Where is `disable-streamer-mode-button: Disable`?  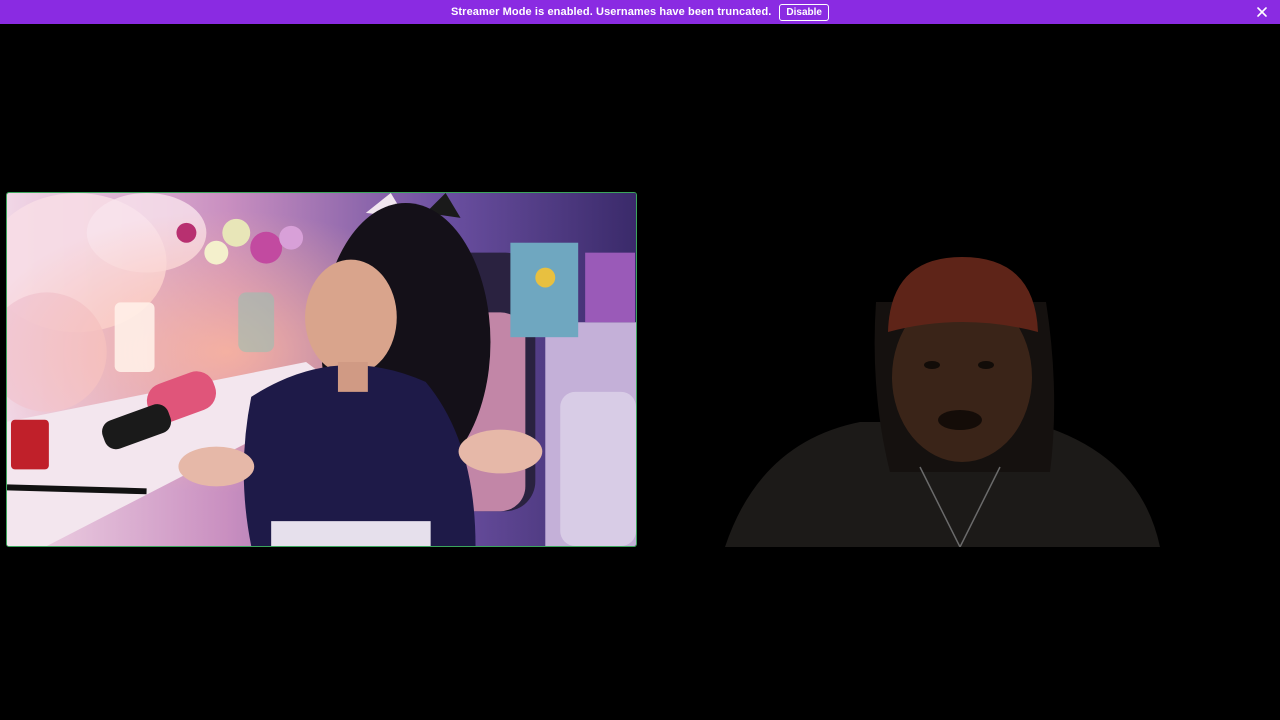
disable-streamer-mode-button: Disable is located at coordinates (804, 12).